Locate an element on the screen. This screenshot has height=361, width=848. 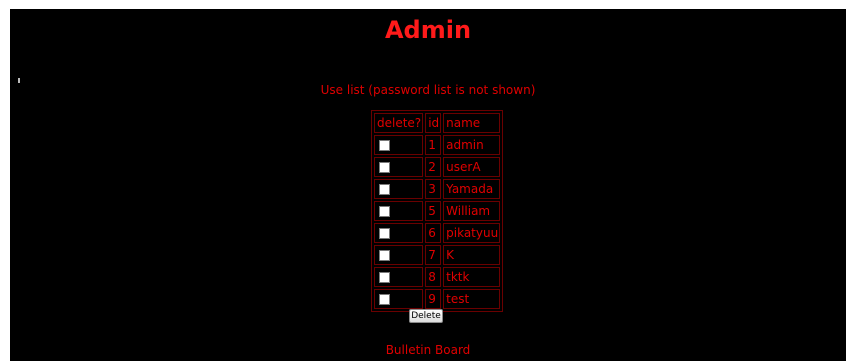
page-title: Admin is located at coordinates (428, 30).